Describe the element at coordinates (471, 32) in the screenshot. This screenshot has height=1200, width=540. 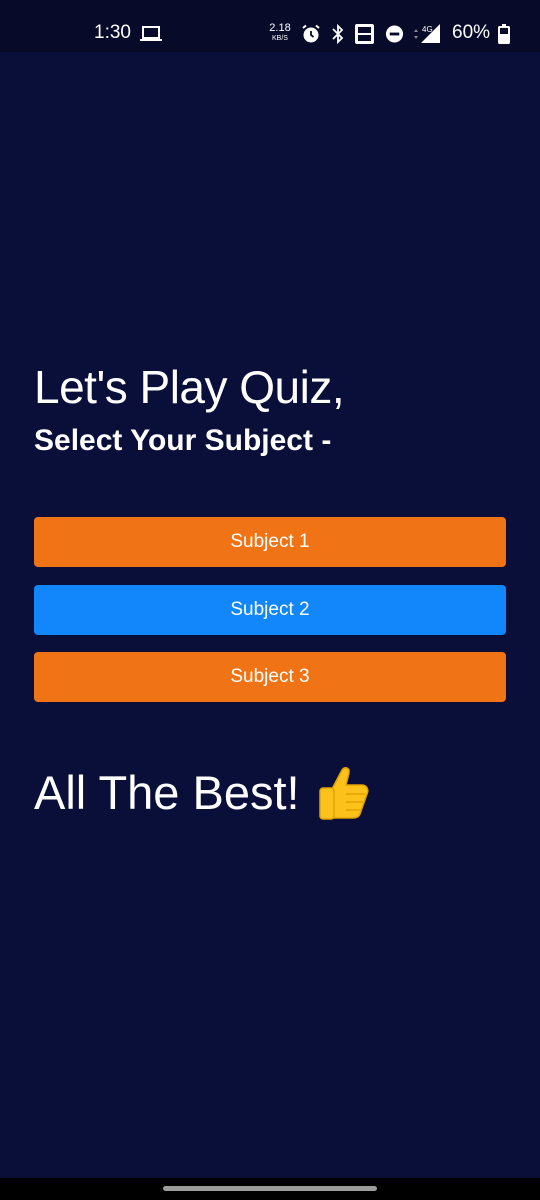
I see `battery-percent: 60%` at that location.